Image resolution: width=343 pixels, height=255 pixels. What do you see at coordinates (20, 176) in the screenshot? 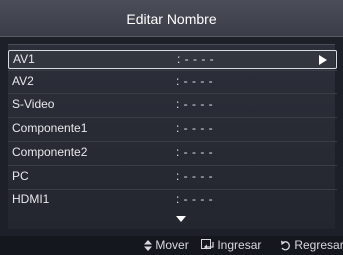
I see `row-label: PC` at bounding box center [20, 176].